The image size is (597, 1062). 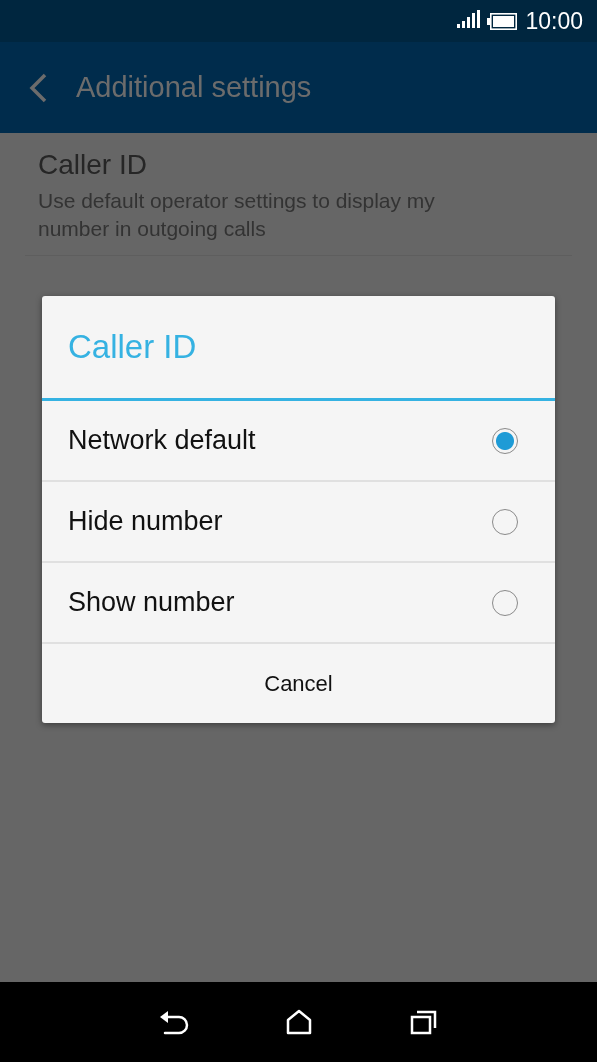 I want to click on home-icon, so click(x=299, y=1022).